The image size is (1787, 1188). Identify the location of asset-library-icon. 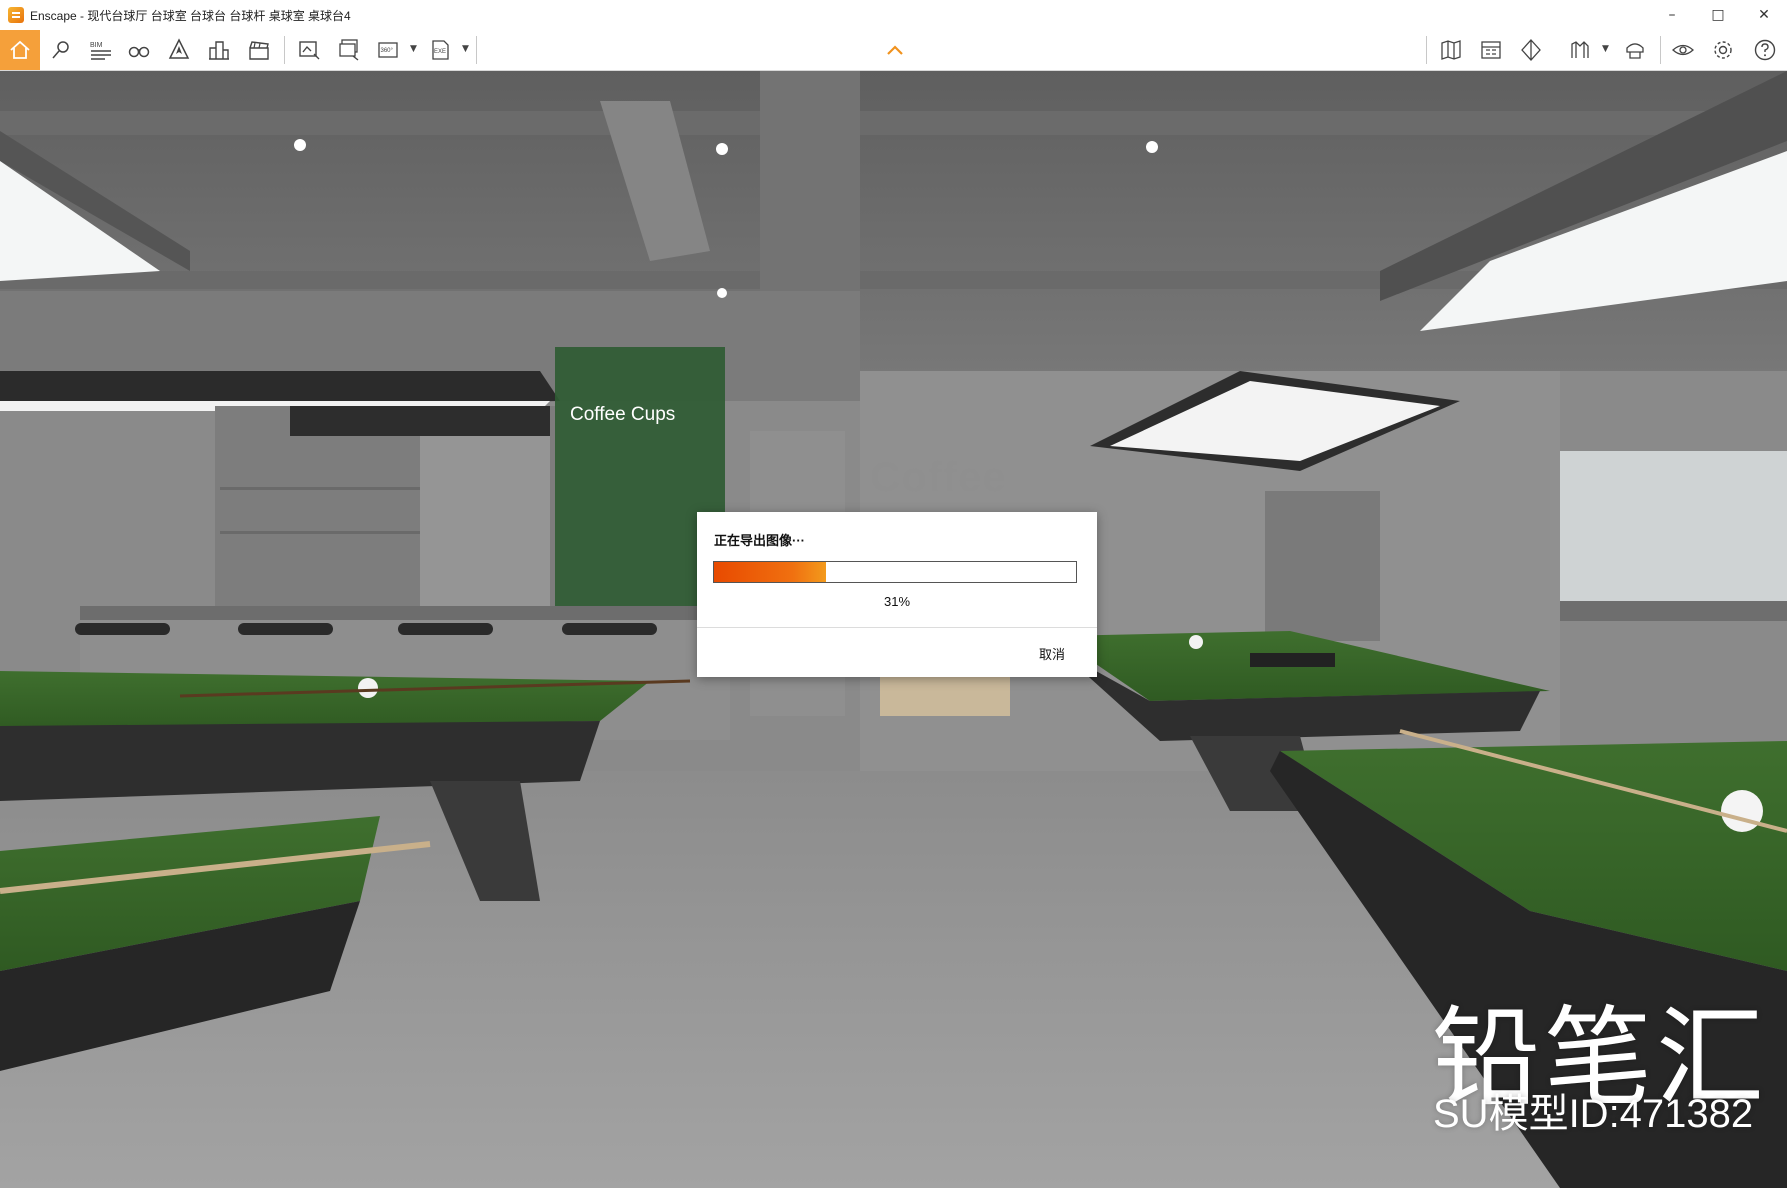
(1491, 50).